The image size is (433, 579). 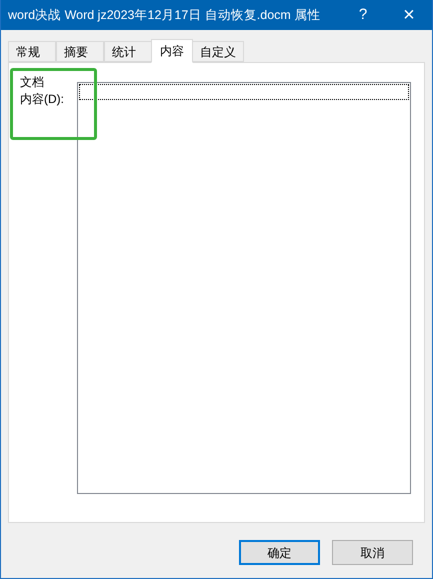 I want to click on help-button: ?, so click(x=363, y=15).